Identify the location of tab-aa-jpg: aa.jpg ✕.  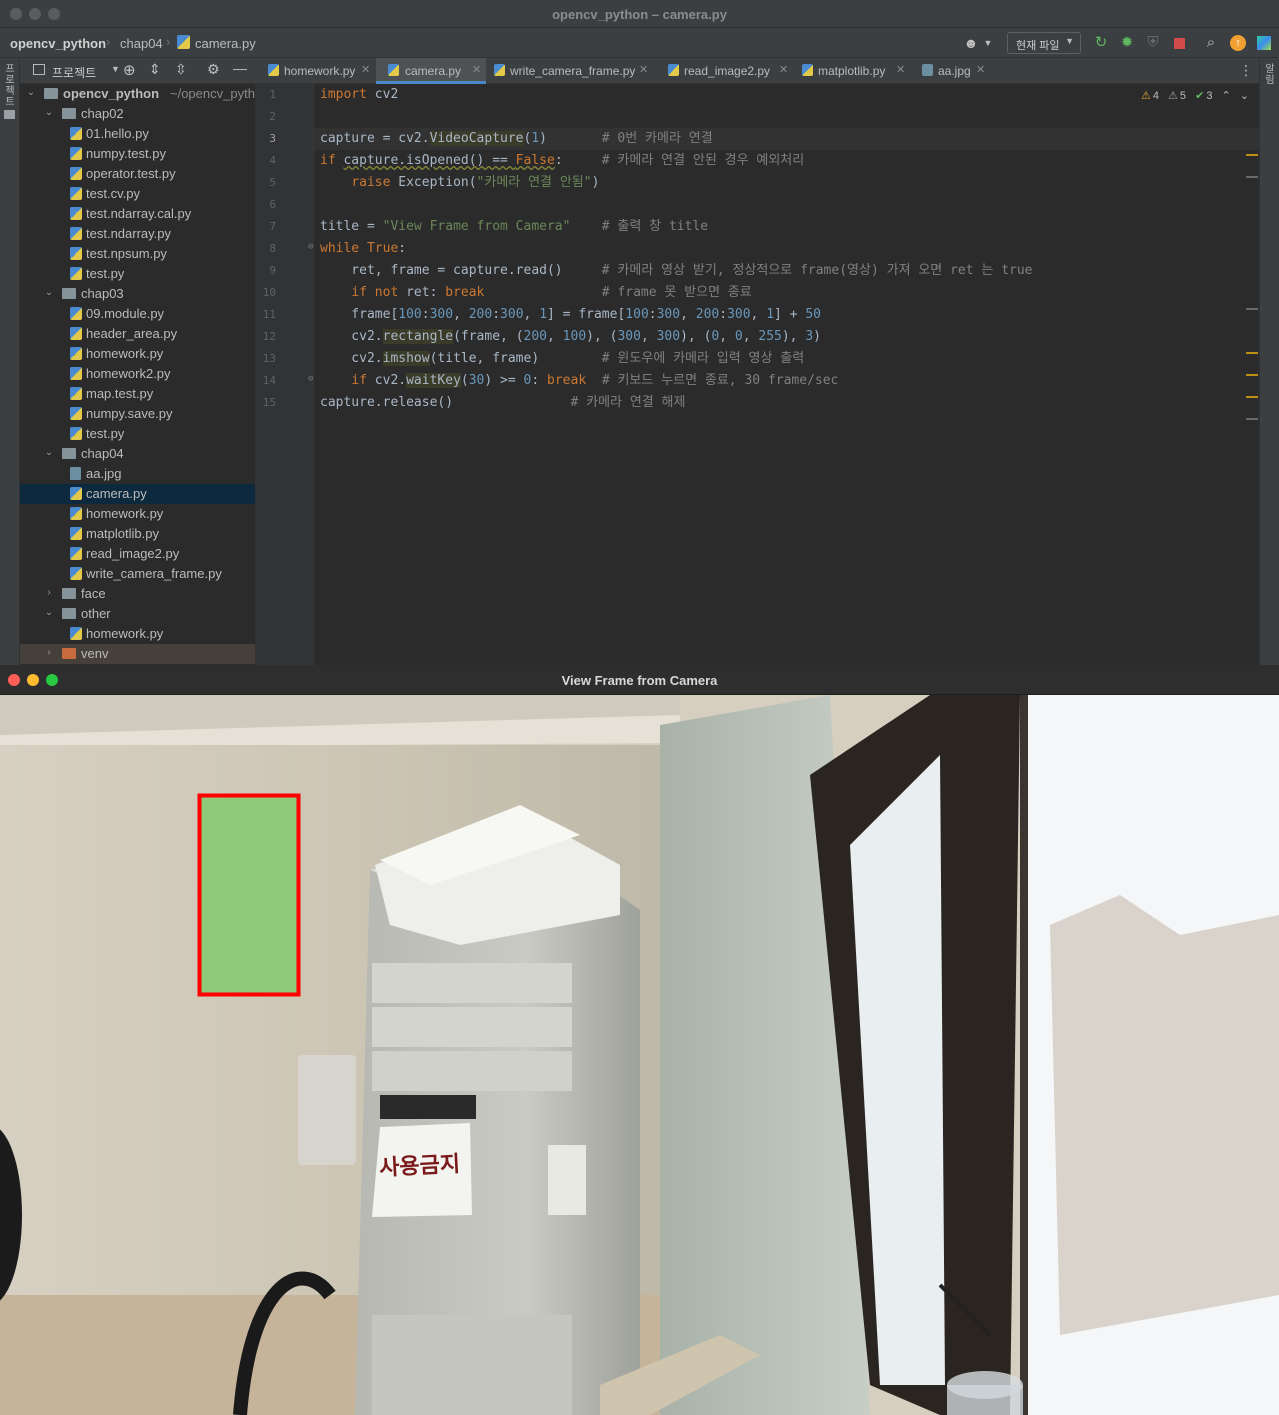
(954, 71).